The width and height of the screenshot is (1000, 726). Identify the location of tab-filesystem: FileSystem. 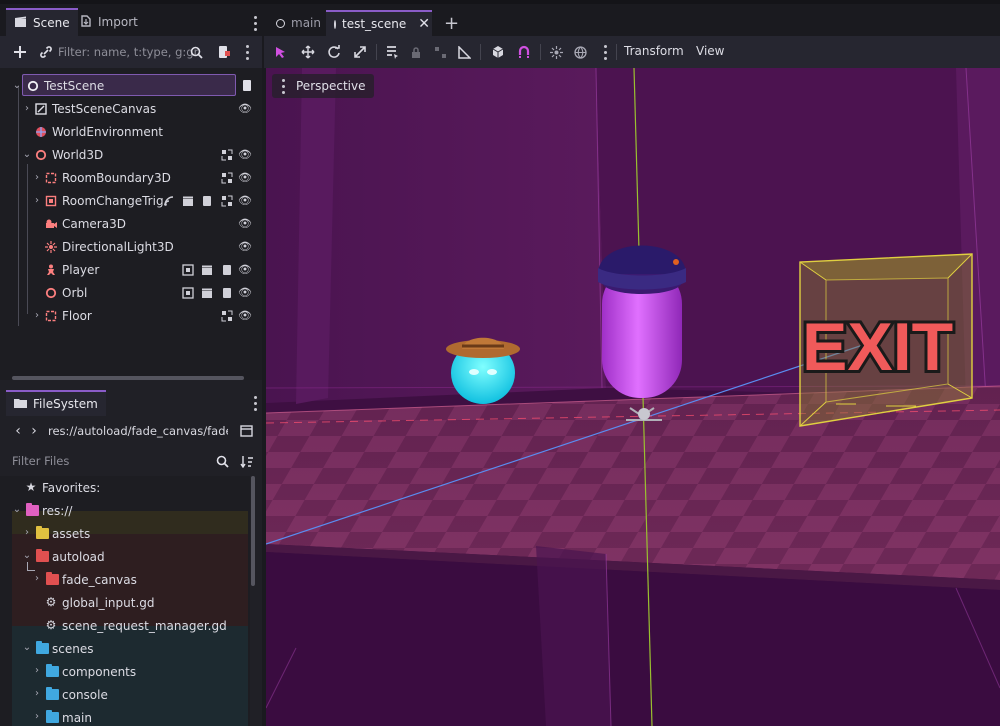
(56, 403).